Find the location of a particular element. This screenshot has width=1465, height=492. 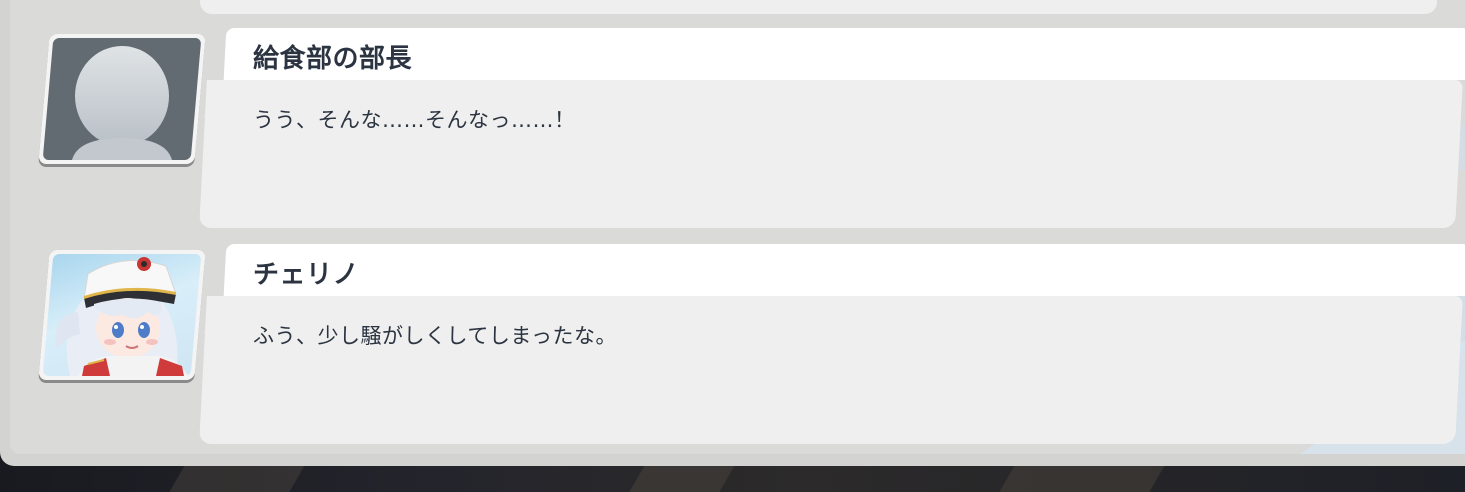

message-text: うう、そんな……そんなっ……！ is located at coordinates (414, 120).